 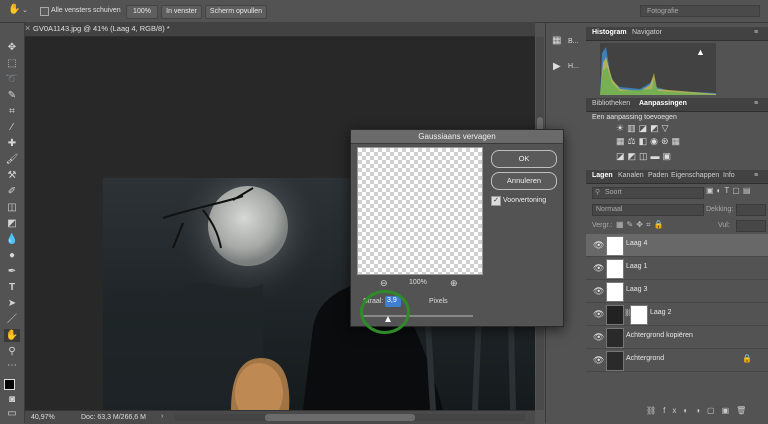 I want to click on healing-tool-icon: ✚, so click(x=12, y=143).